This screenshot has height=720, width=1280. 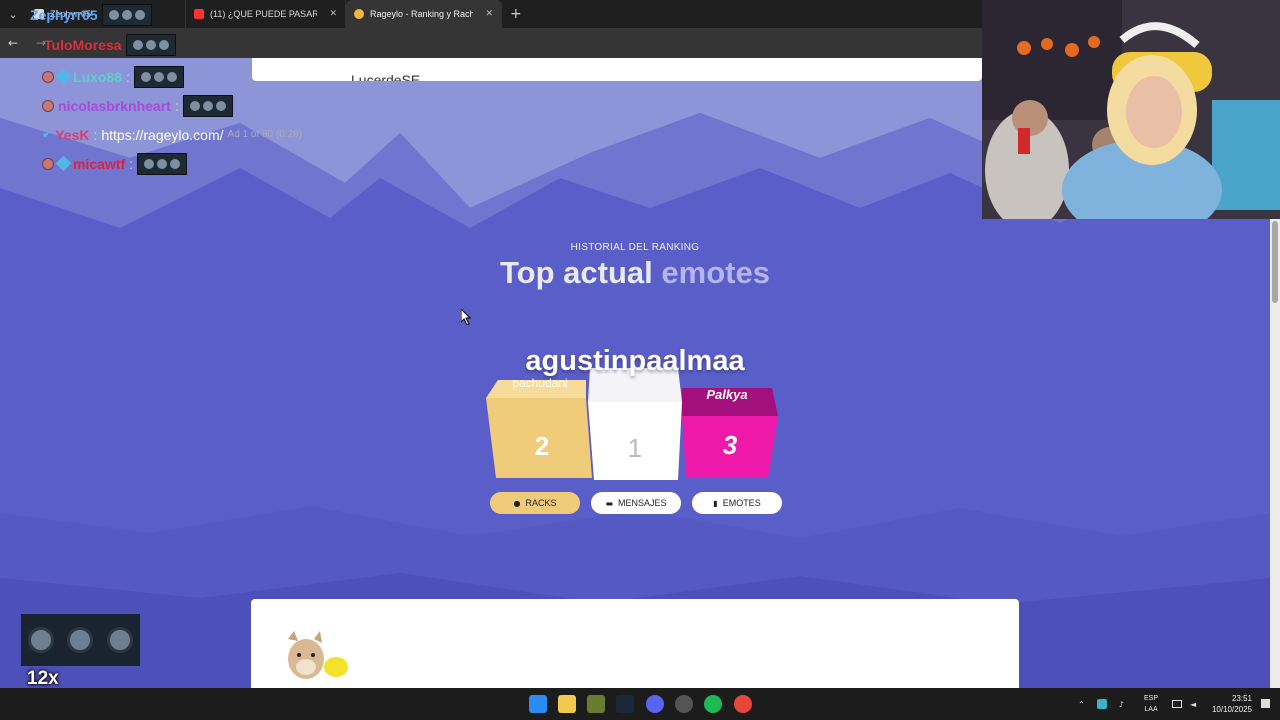 What do you see at coordinates (625, 704) in the screenshot?
I see `steam-icon` at bounding box center [625, 704].